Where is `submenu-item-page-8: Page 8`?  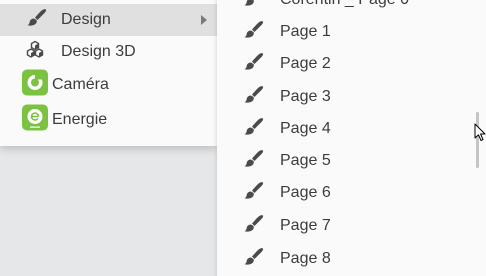 submenu-item-page-8: Page 8 is located at coordinates (342, 259).